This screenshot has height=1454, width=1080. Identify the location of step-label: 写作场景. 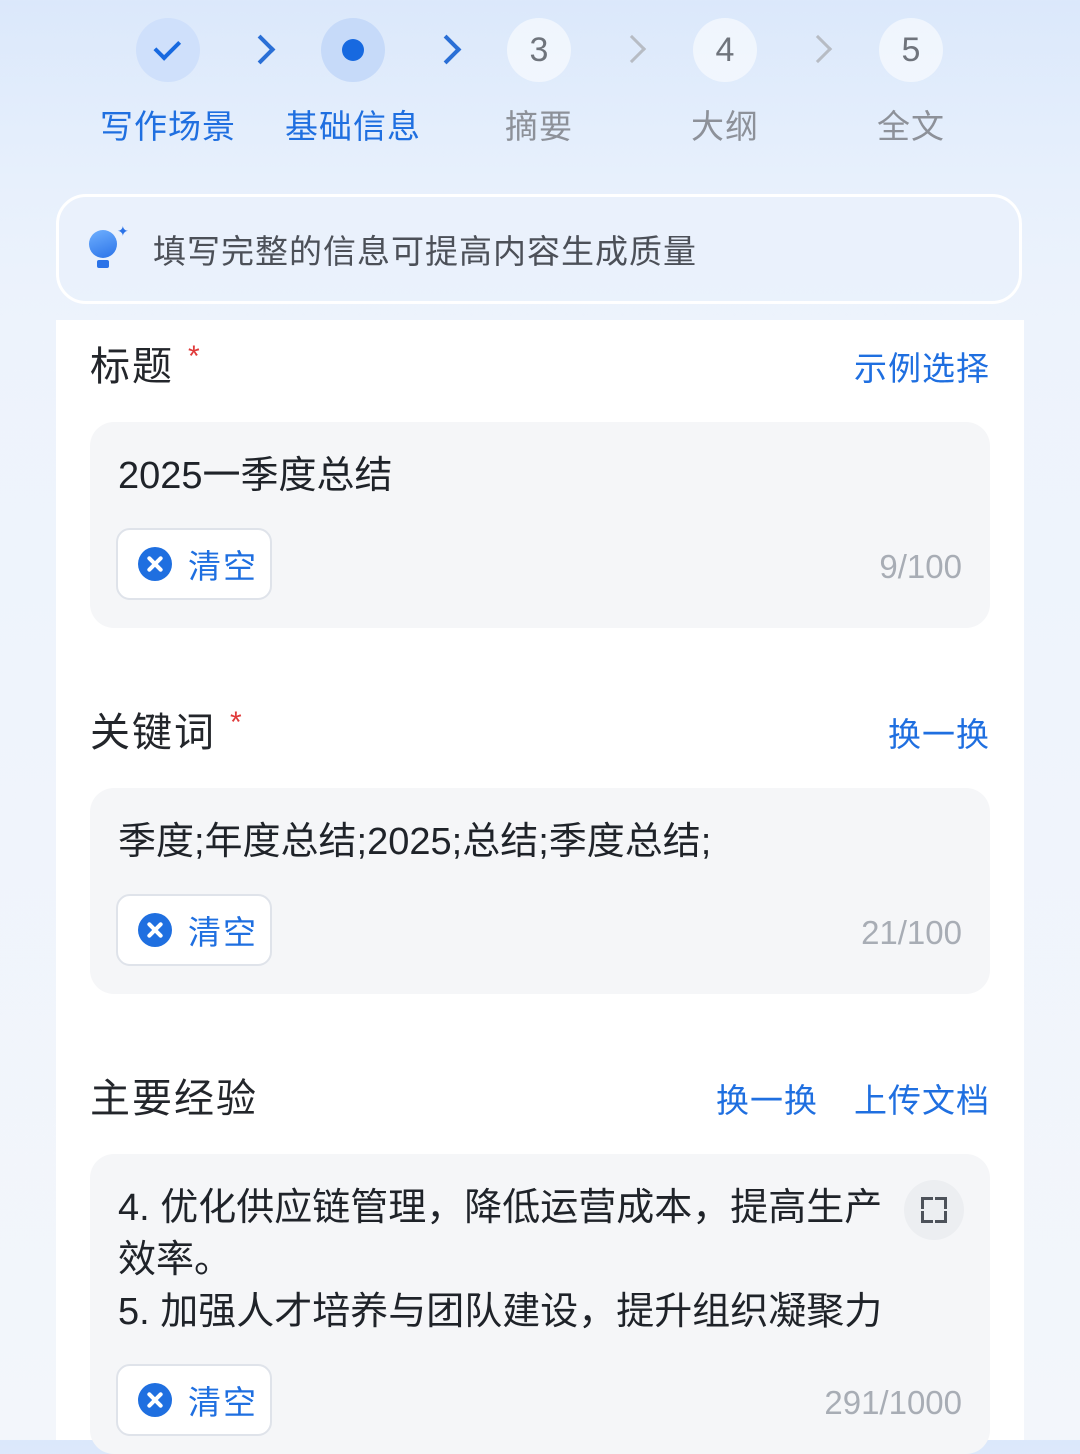
(168, 126).